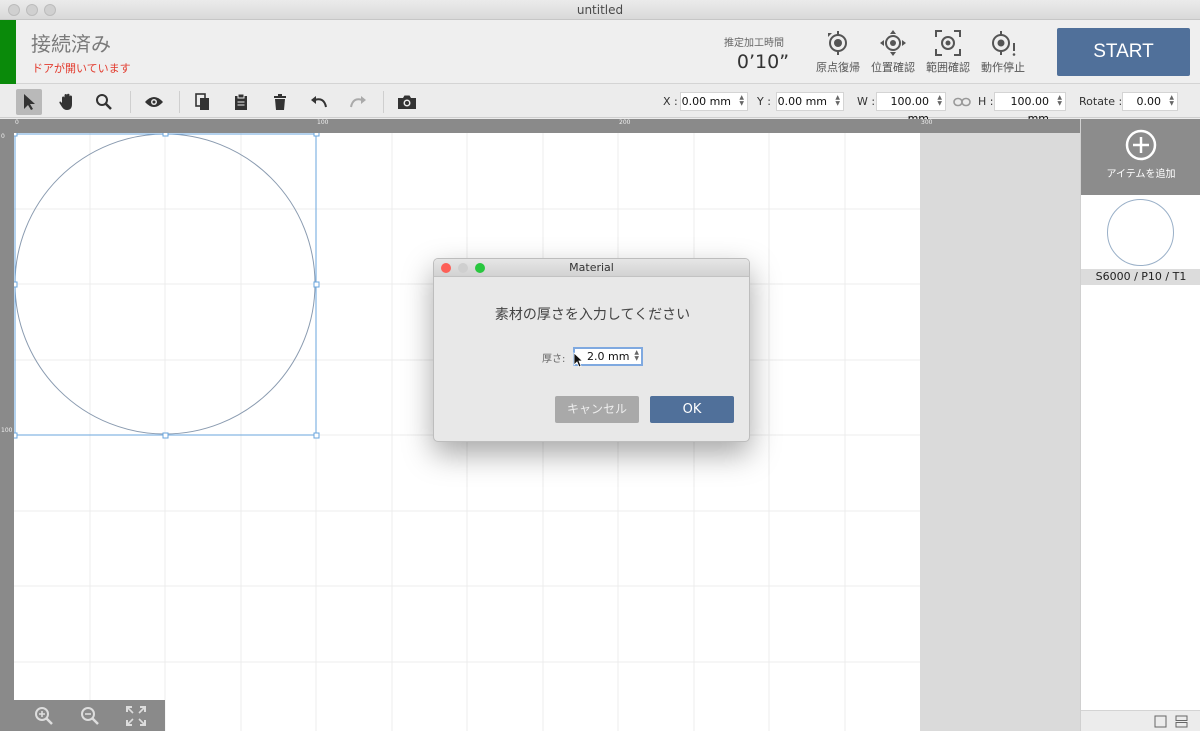 This screenshot has height=731, width=1200. What do you see at coordinates (754, 43) in the screenshot?
I see `estimated-time-label: 推定加工時間` at bounding box center [754, 43].